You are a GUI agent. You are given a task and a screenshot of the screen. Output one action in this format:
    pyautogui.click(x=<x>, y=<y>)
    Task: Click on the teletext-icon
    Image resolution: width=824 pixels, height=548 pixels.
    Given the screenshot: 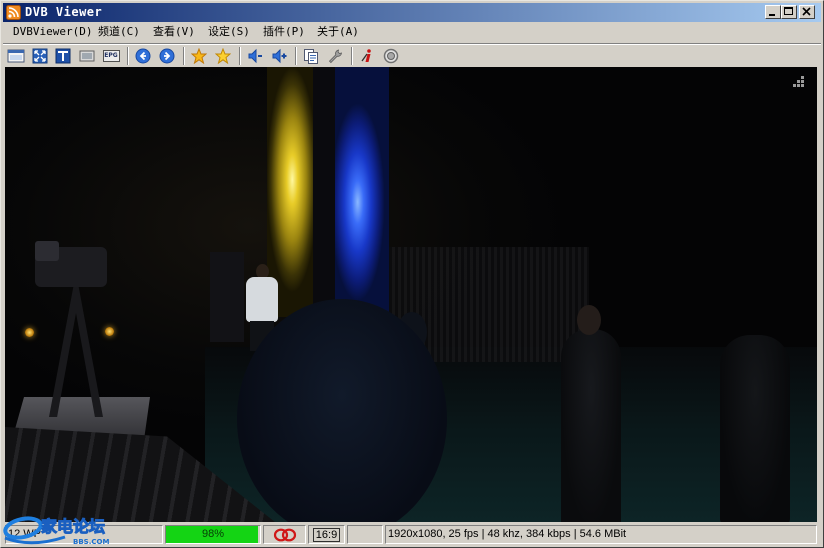 What is the action you would take?
    pyautogui.click(x=63, y=56)
    